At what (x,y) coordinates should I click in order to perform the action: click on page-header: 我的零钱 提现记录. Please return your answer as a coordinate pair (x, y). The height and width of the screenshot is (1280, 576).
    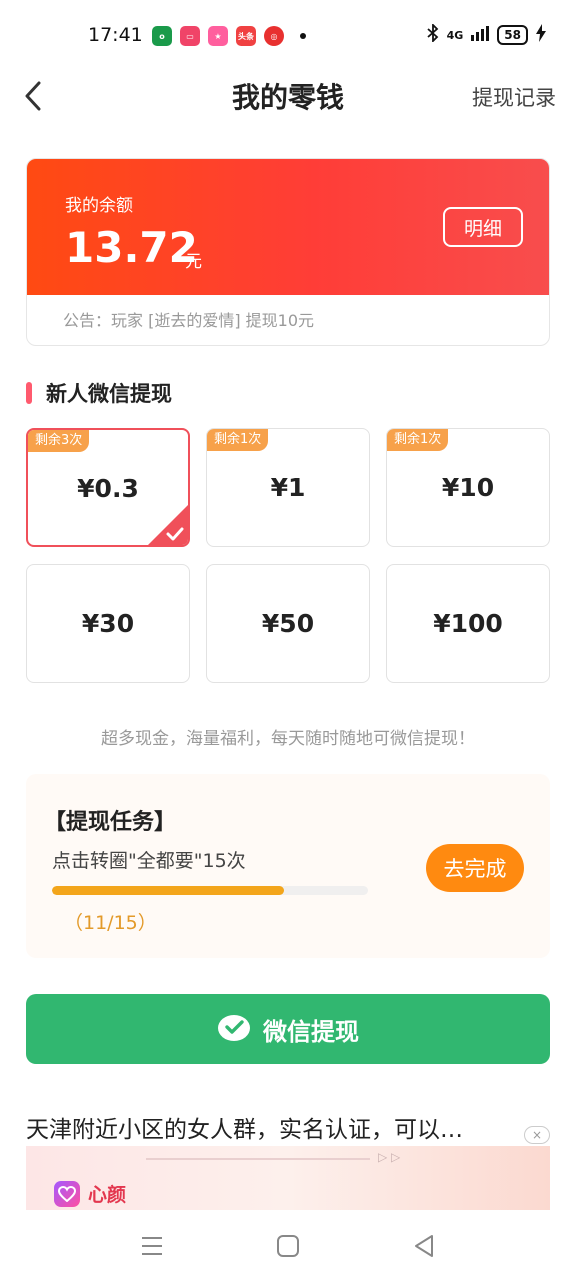
    Looking at the image, I should click on (288, 97).